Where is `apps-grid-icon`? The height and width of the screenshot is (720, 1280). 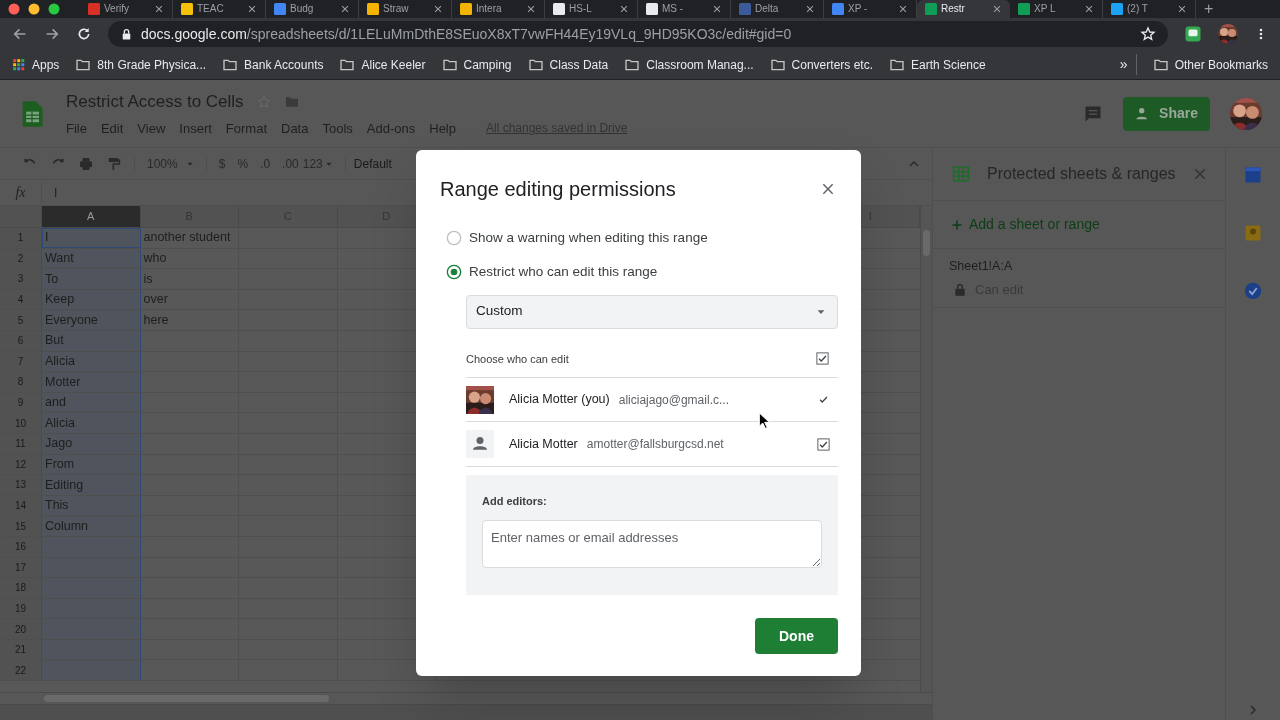
apps-grid-icon is located at coordinates (19, 64).